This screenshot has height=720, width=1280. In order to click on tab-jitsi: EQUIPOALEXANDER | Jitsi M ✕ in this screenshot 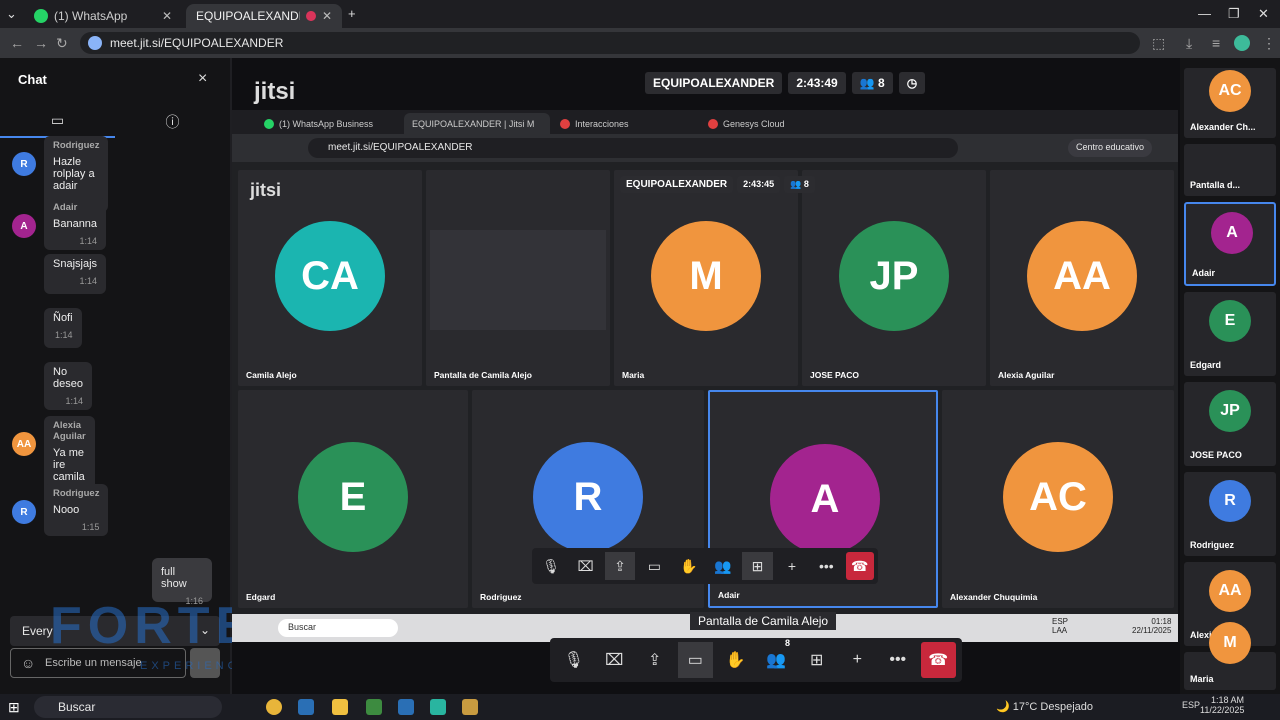, I will do `click(264, 16)`.